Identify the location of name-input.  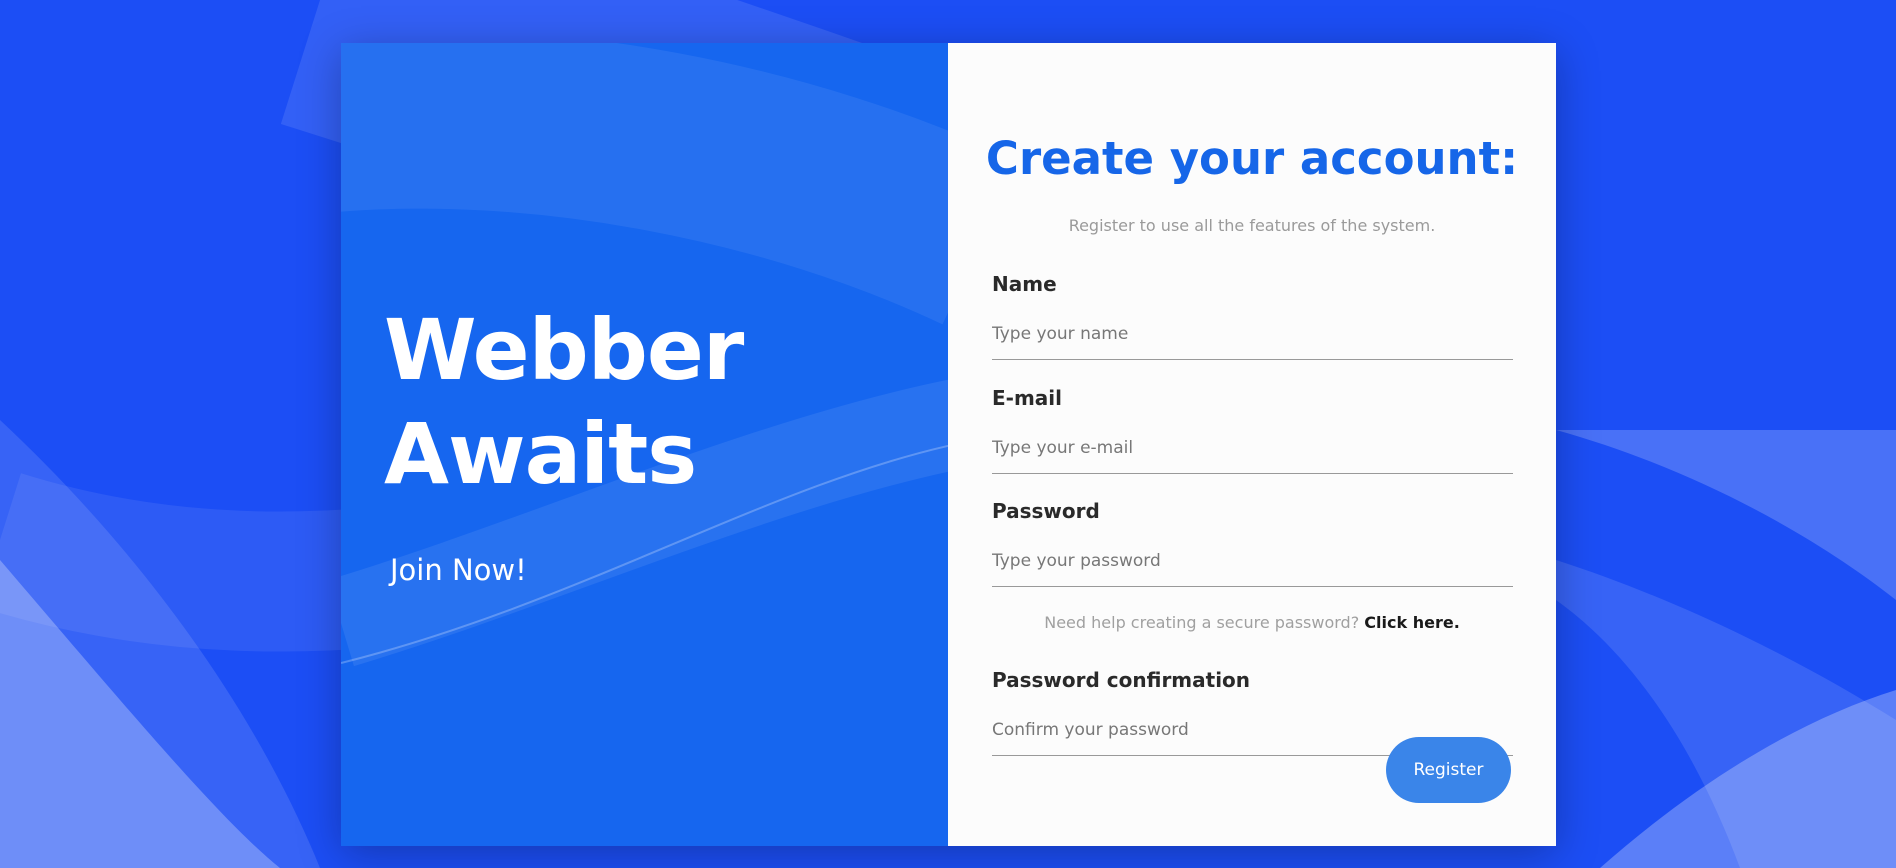
(1252, 334).